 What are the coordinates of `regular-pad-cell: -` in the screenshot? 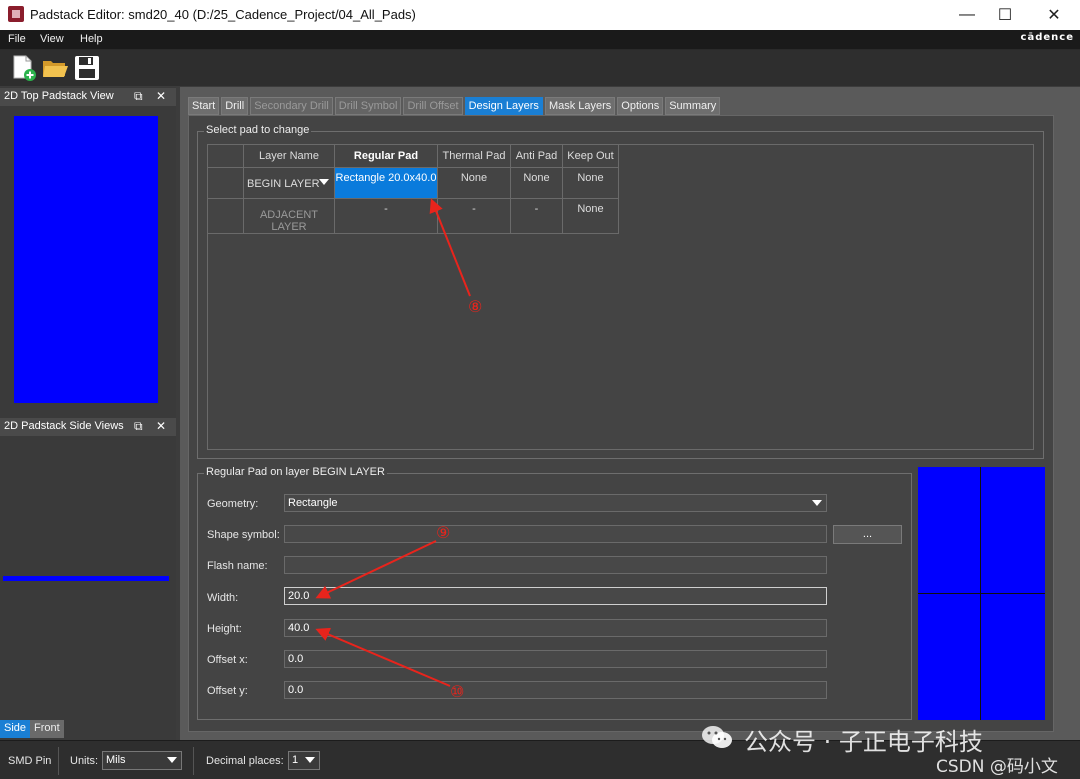 It's located at (386, 216).